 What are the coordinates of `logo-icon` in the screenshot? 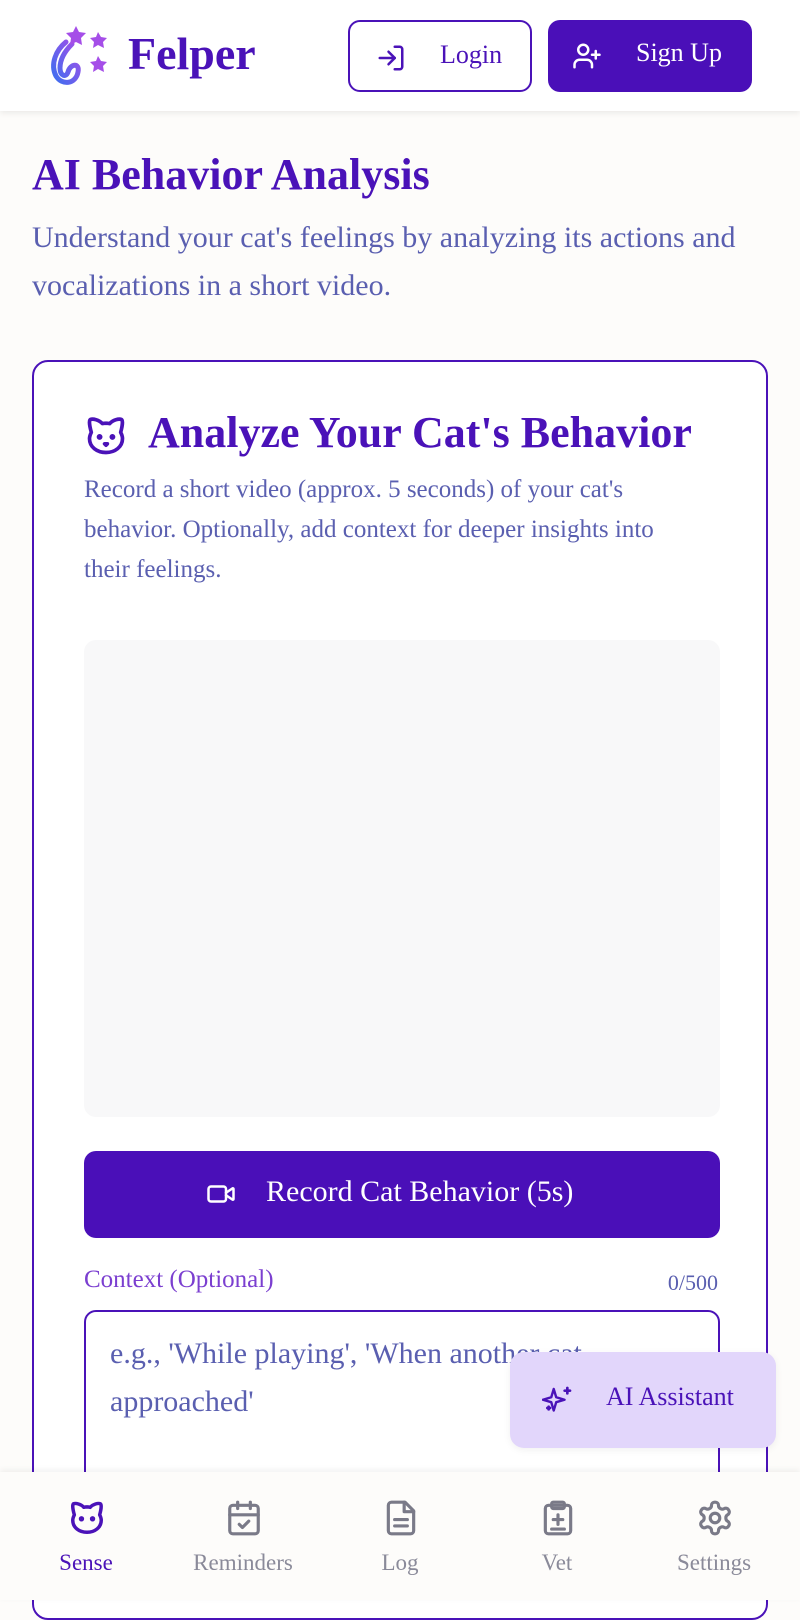 It's located at (79, 55).